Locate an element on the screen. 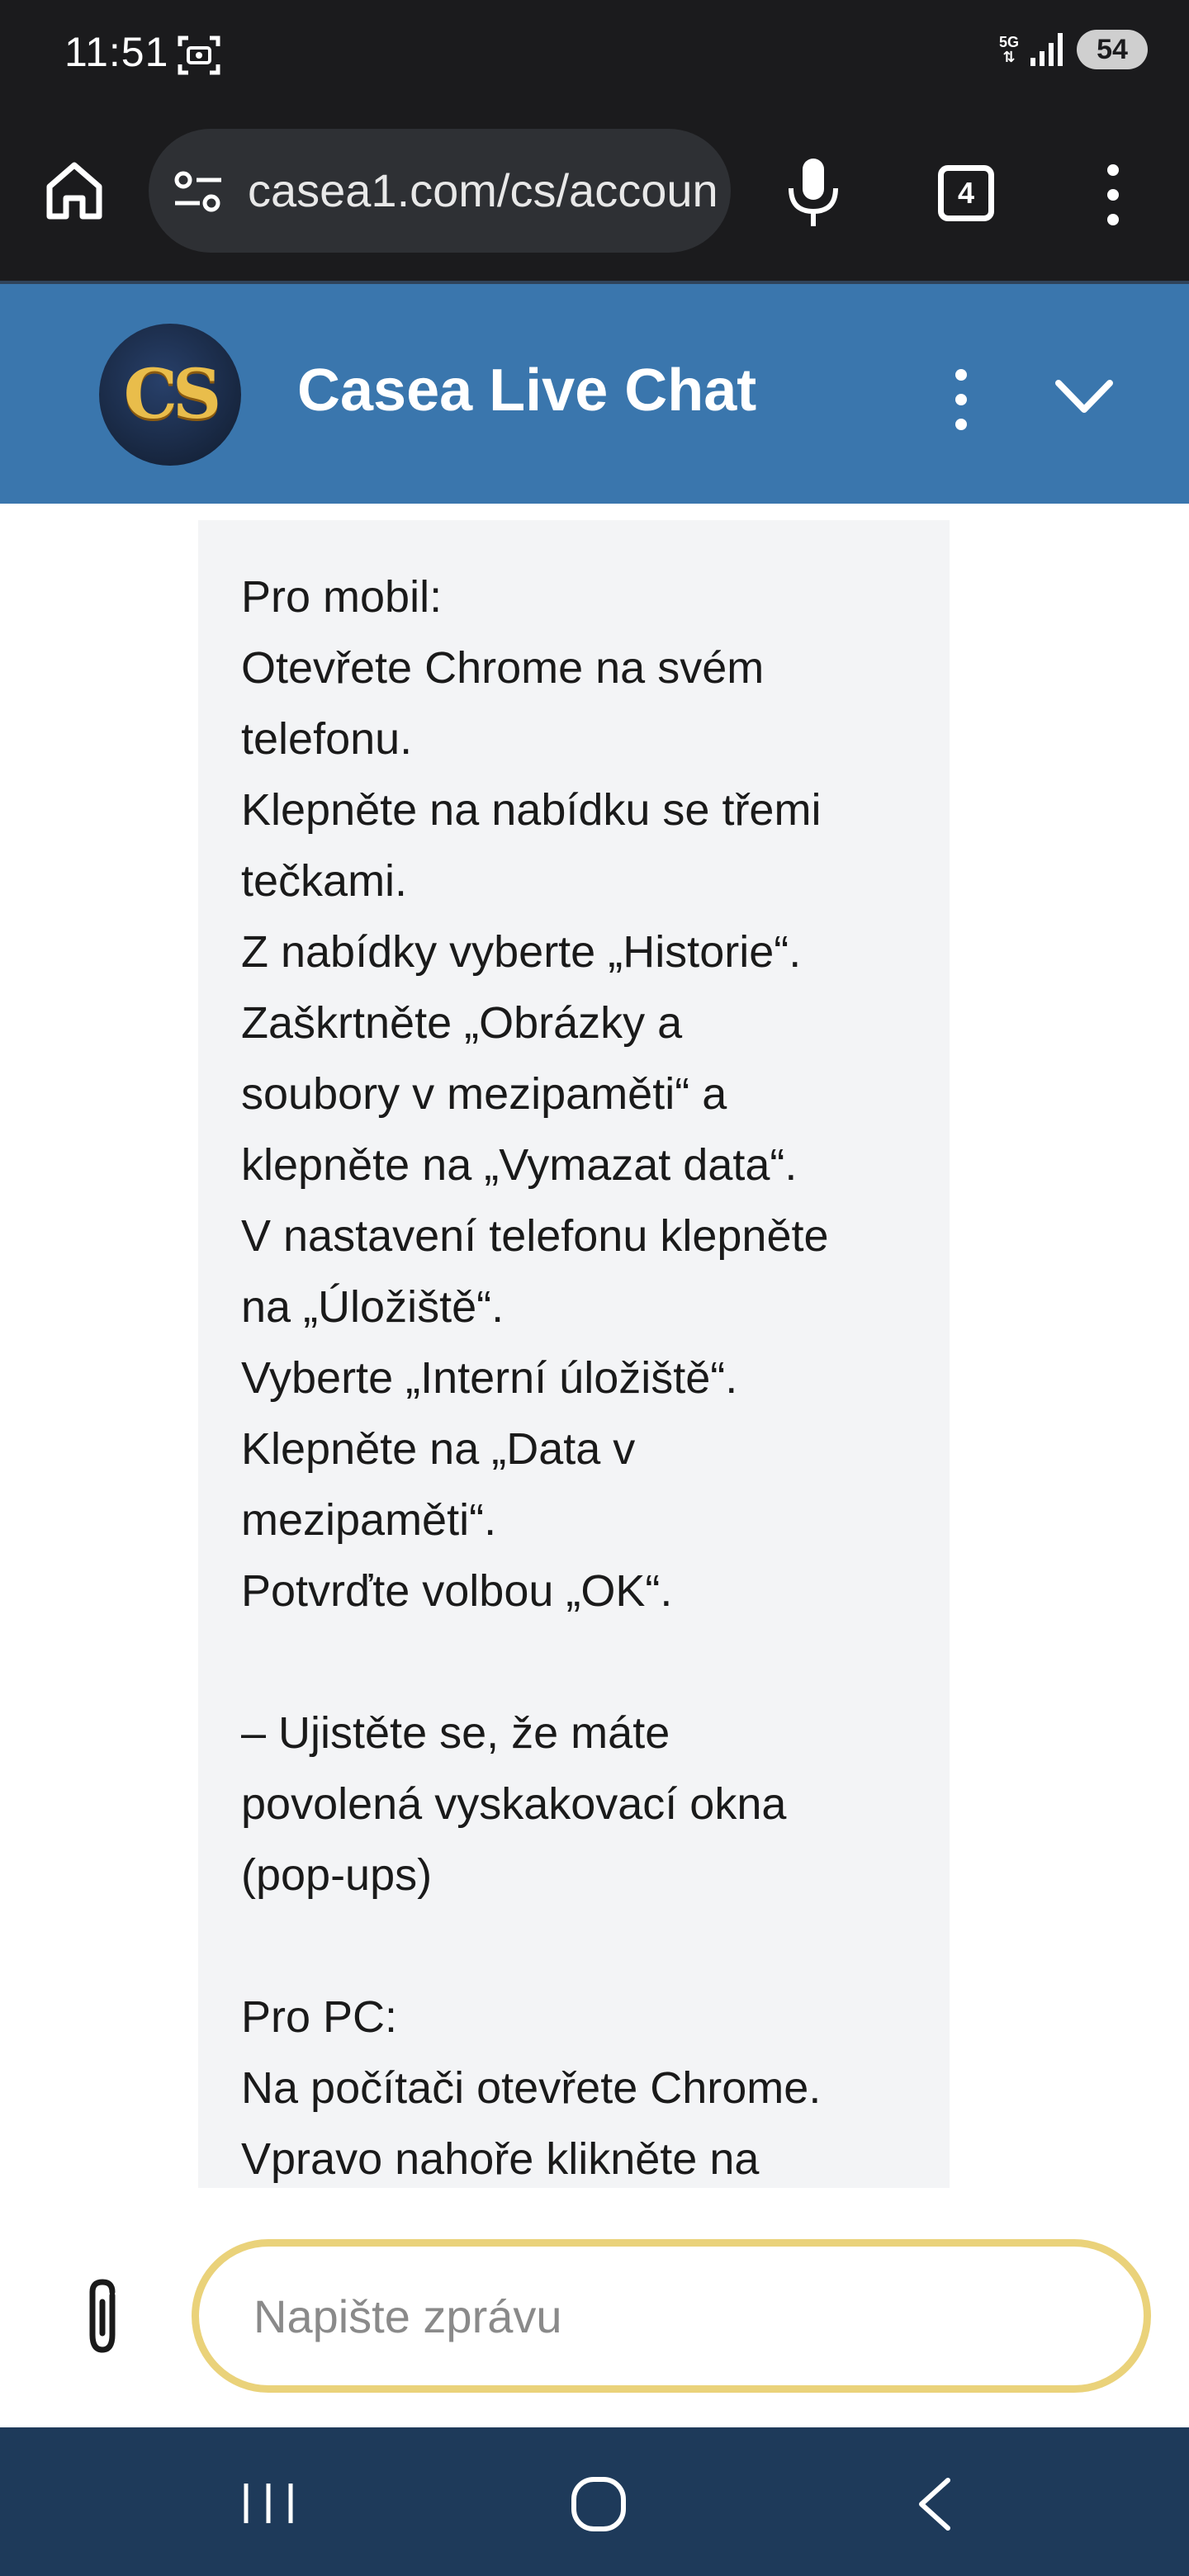  message-line: Zaškrtněte „Obrázky a is located at coordinates (462, 1023).